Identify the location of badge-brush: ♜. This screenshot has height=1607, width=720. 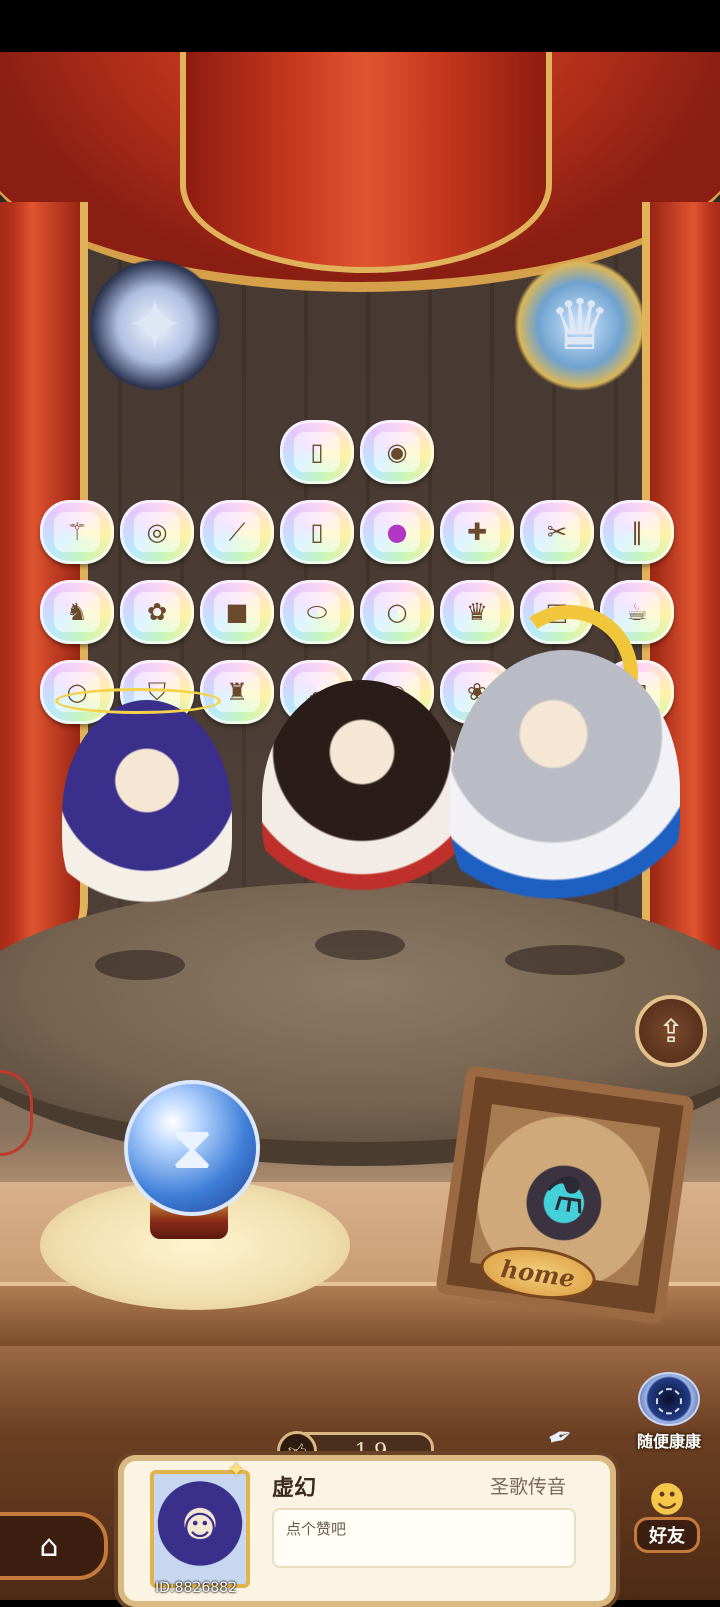
(237, 692).